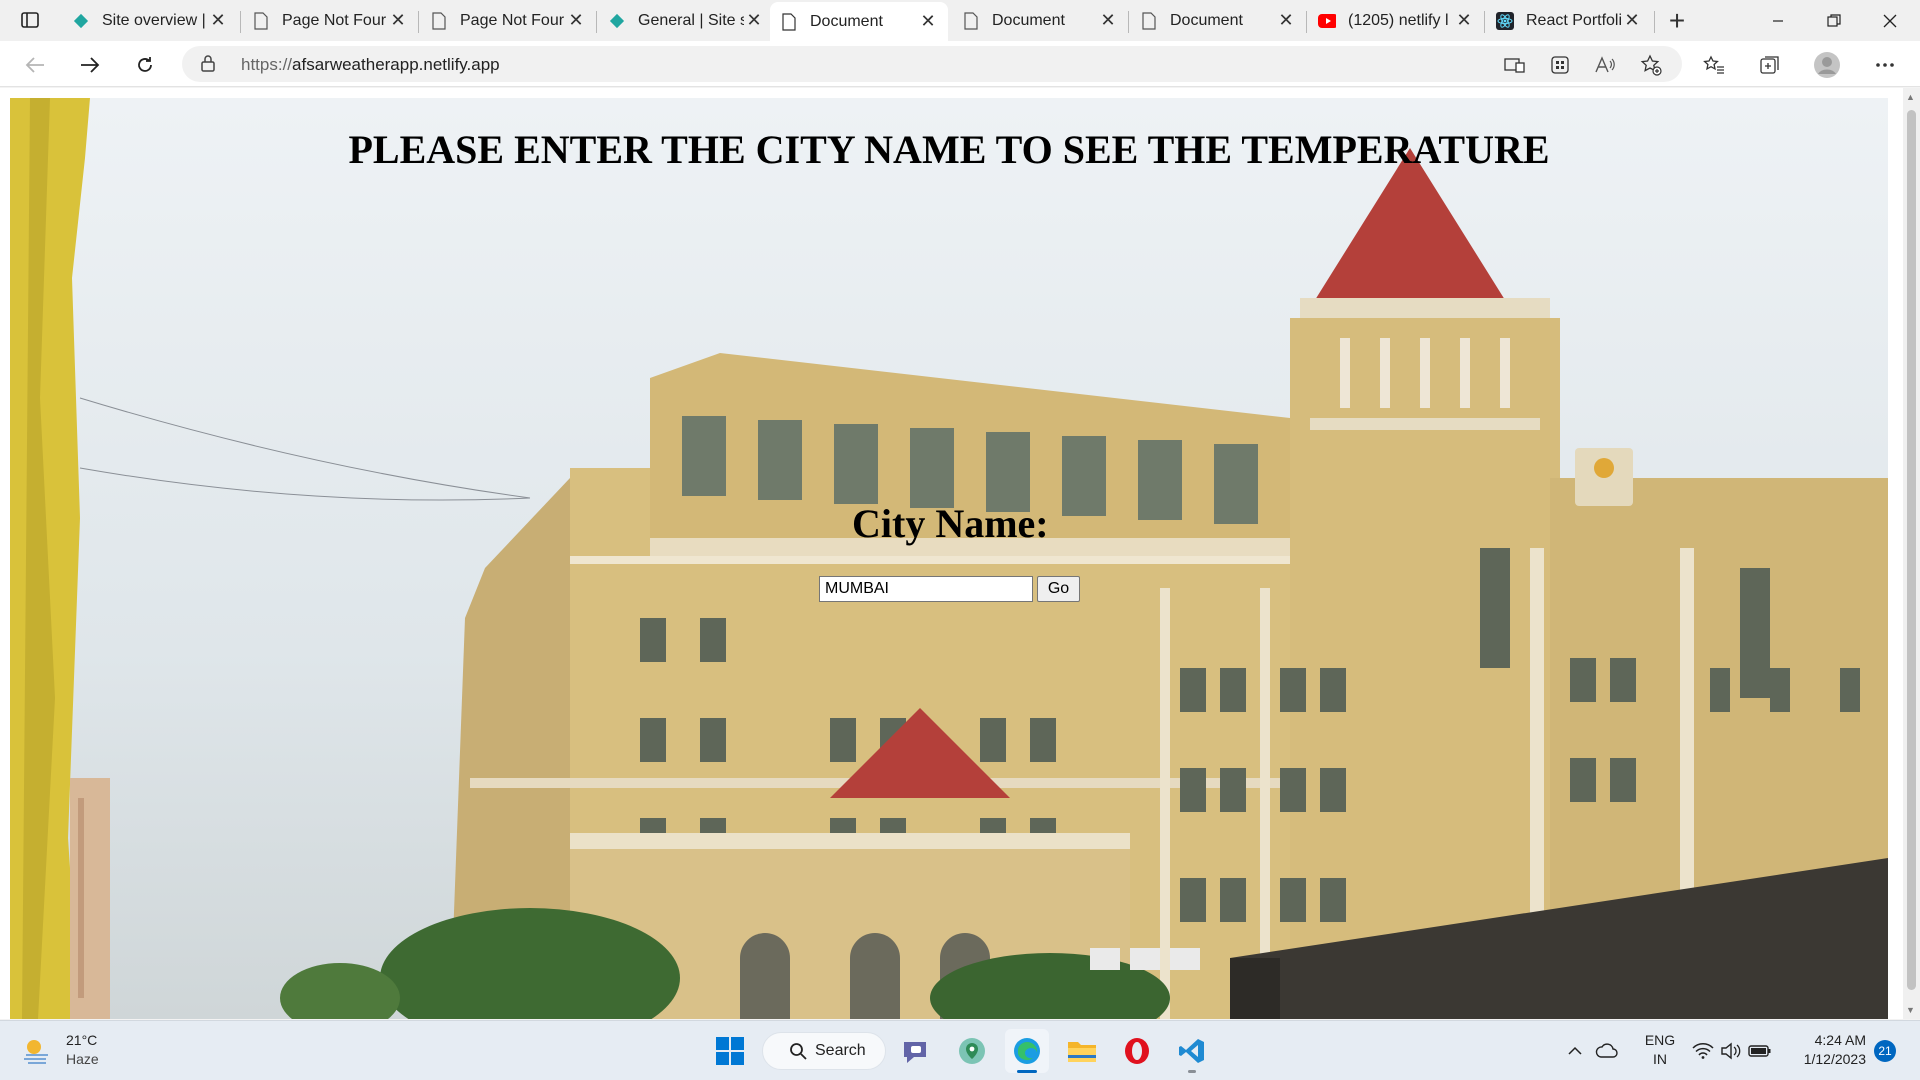 This screenshot has height=1080, width=1920. I want to click on map-pin-app-icon, so click(972, 1051).